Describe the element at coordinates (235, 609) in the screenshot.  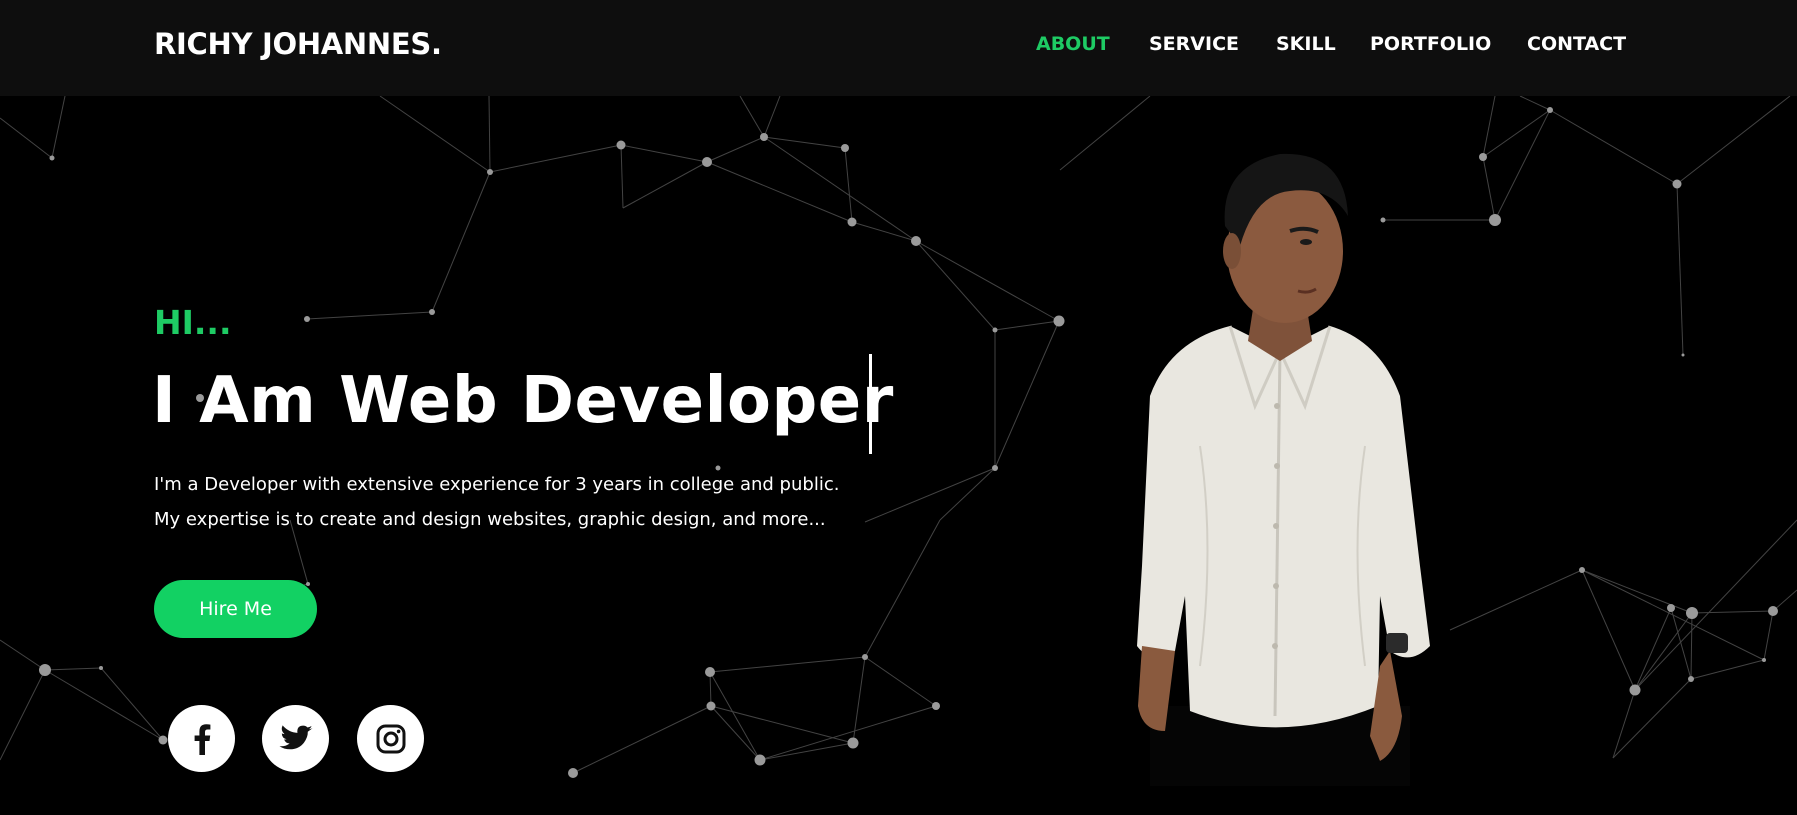
I see `hire-me-button: Hire Me` at that location.